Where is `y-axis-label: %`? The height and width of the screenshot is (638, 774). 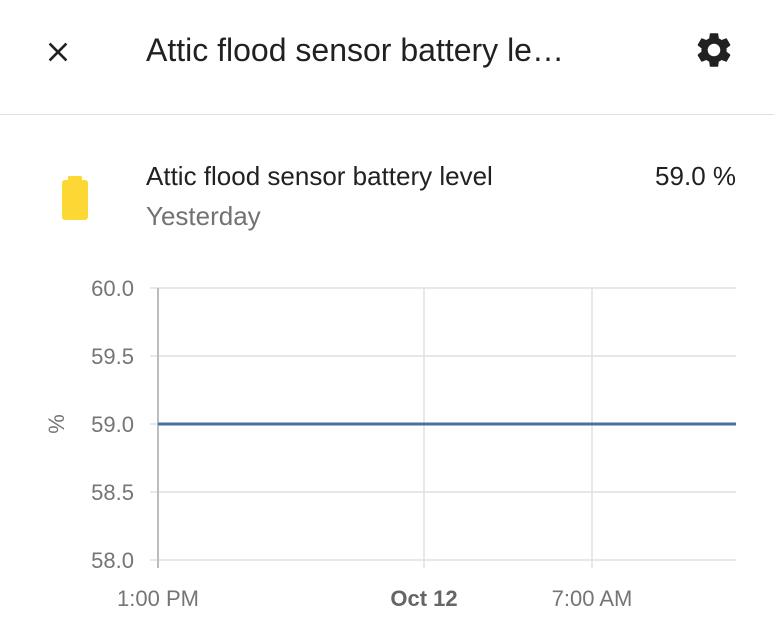
y-axis-label: % is located at coordinates (56, 424).